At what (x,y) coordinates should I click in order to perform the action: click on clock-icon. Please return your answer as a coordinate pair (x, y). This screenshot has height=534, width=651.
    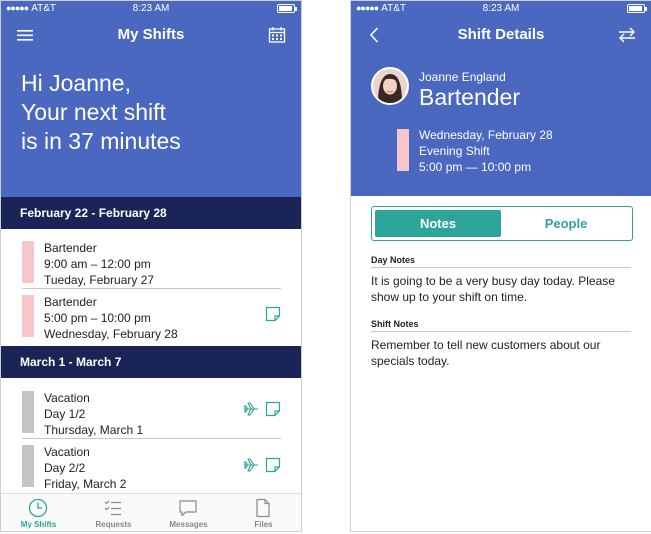
    Looking at the image, I should click on (38, 508).